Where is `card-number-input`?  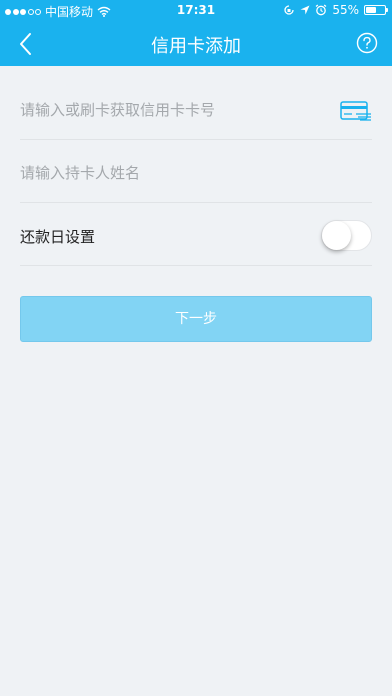 card-number-input is located at coordinates (170, 110).